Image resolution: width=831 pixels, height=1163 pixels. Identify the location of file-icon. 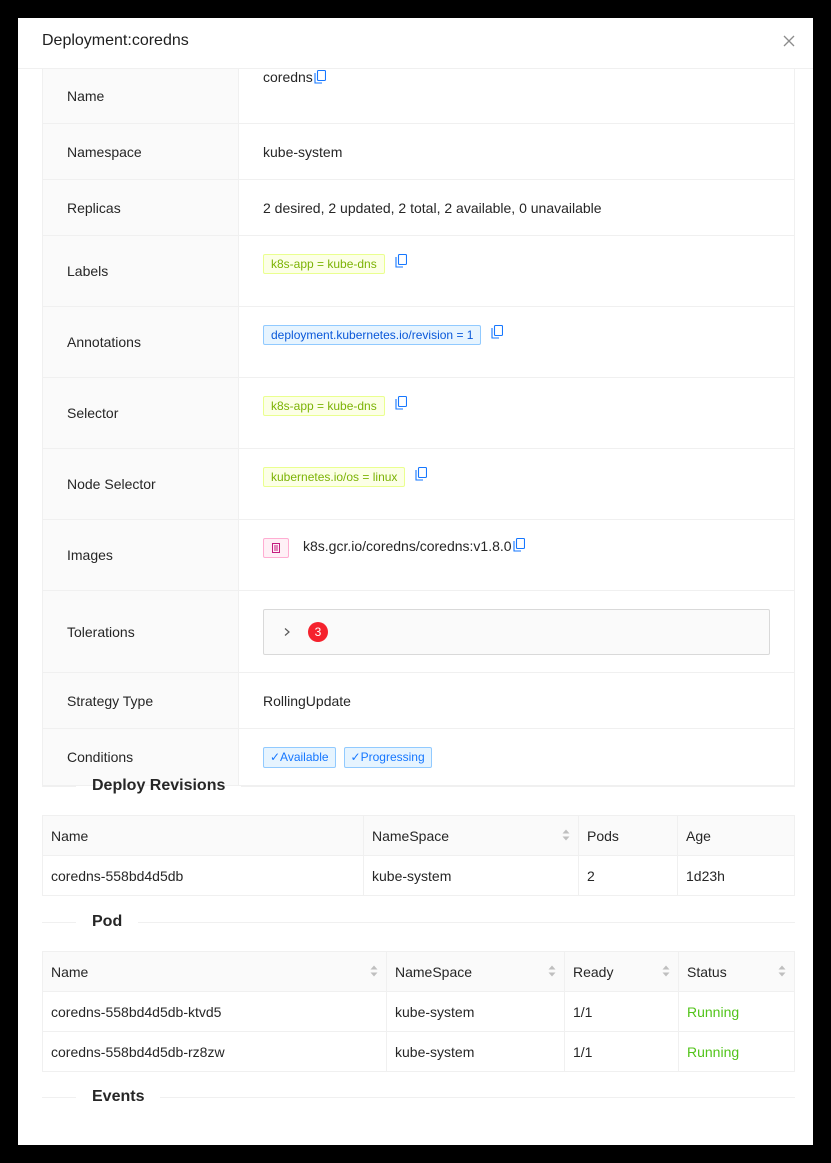
(276, 548).